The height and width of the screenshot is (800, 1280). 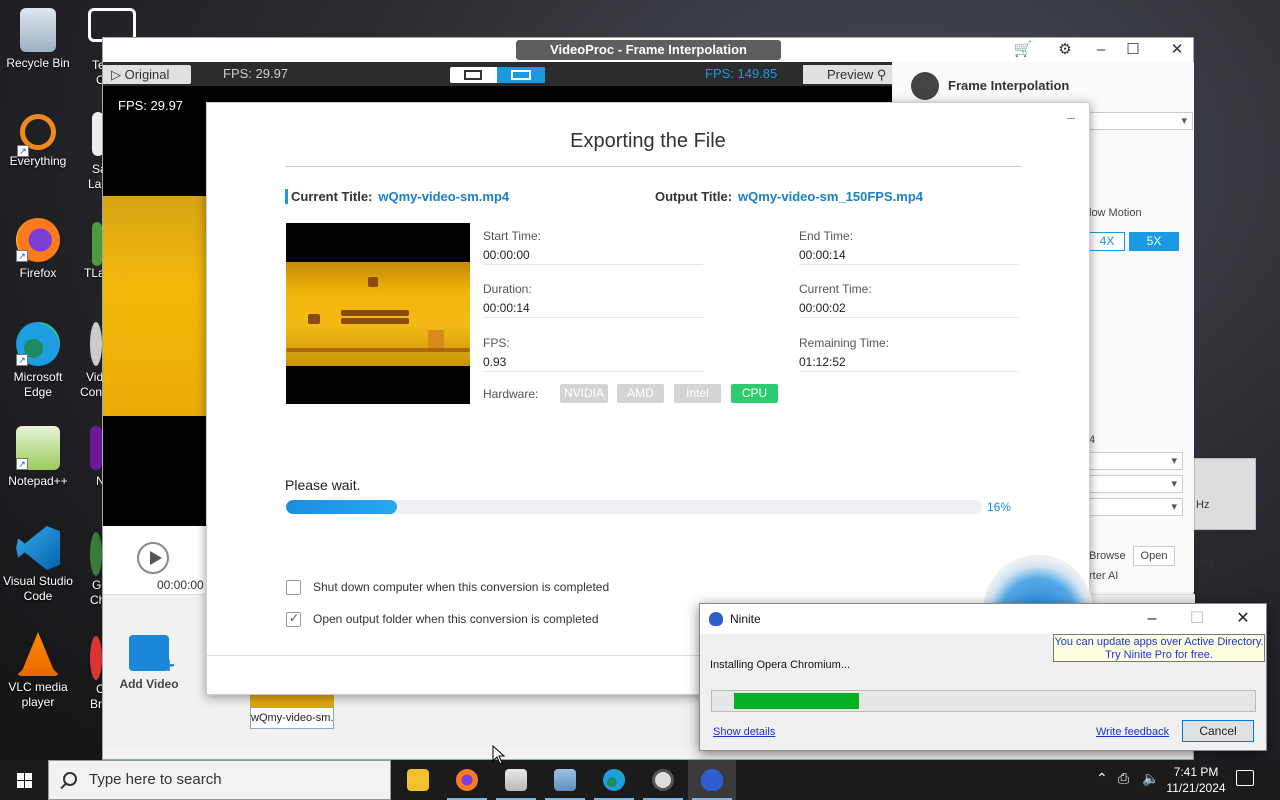 What do you see at coordinates (95, 377) in the screenshot?
I see `partial-app-label: Vid` at bounding box center [95, 377].